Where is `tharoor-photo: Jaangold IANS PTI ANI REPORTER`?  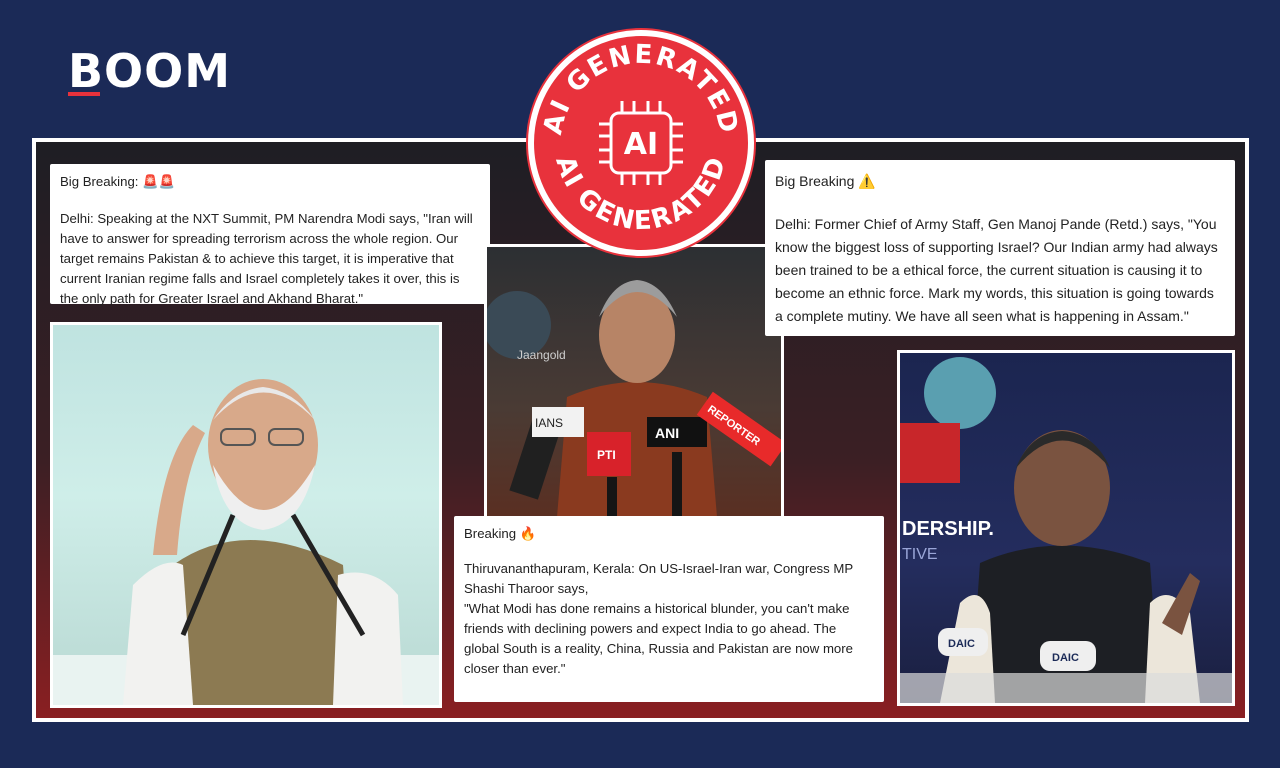 tharoor-photo: Jaangold IANS PTI ANI REPORTER is located at coordinates (634, 382).